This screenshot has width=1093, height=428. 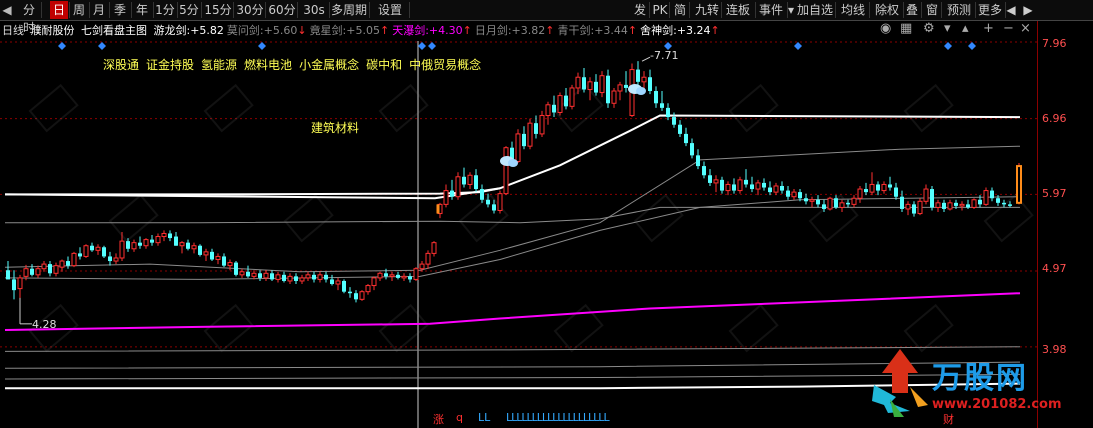 What do you see at coordinates (59, 10) in the screenshot?
I see `toolbar-period-1: 日` at bounding box center [59, 10].